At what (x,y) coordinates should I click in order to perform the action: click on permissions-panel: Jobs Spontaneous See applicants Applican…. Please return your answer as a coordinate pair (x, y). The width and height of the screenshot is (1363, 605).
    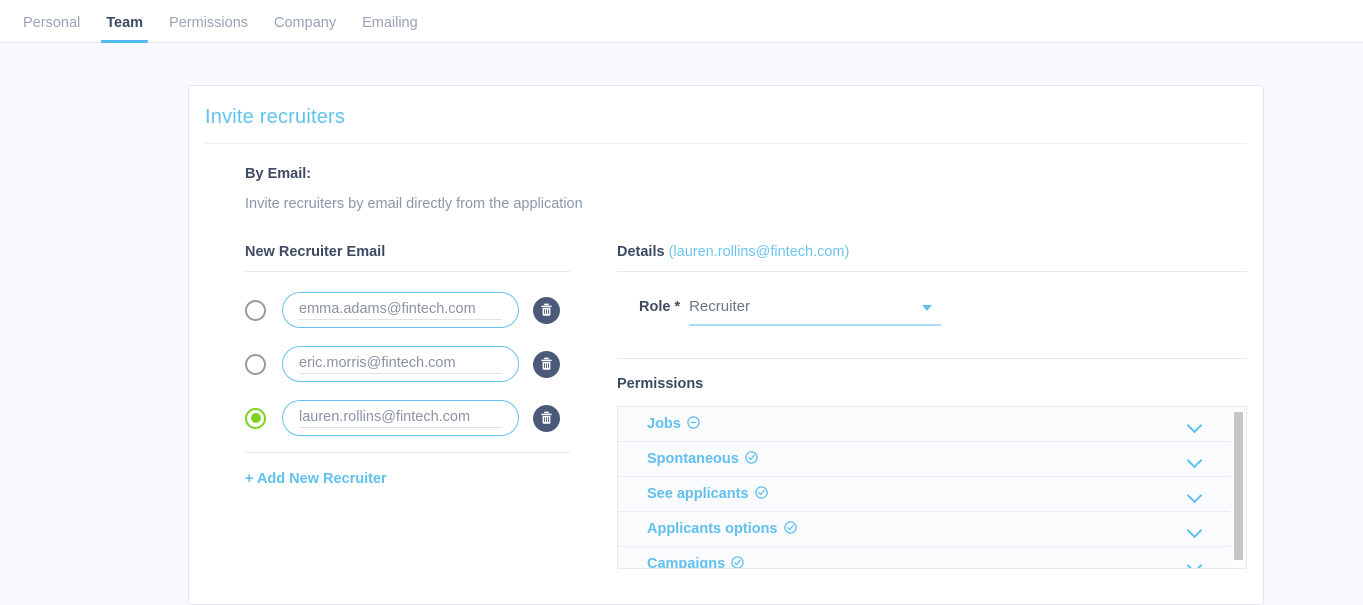
    Looking at the image, I should click on (932, 487).